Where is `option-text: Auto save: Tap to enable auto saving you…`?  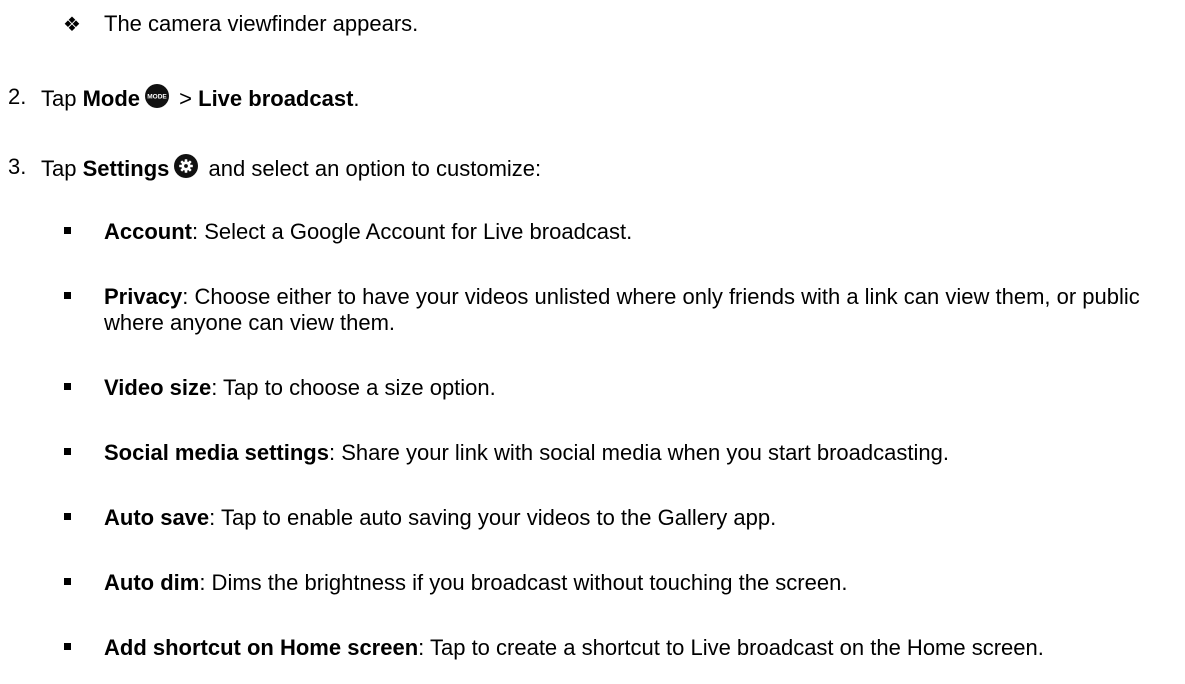 option-text: Auto save: Tap to enable auto saving you… is located at coordinates (639, 518).